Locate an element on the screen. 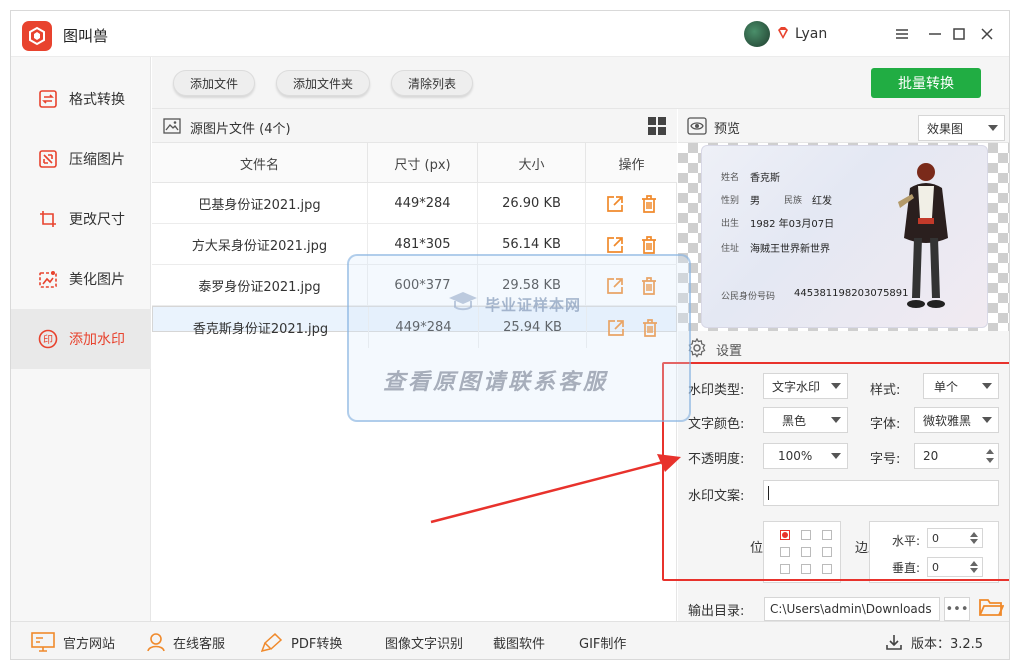 This screenshot has height=670, width=1020. pdf-convert-link: PDF转换 is located at coordinates (301, 640).